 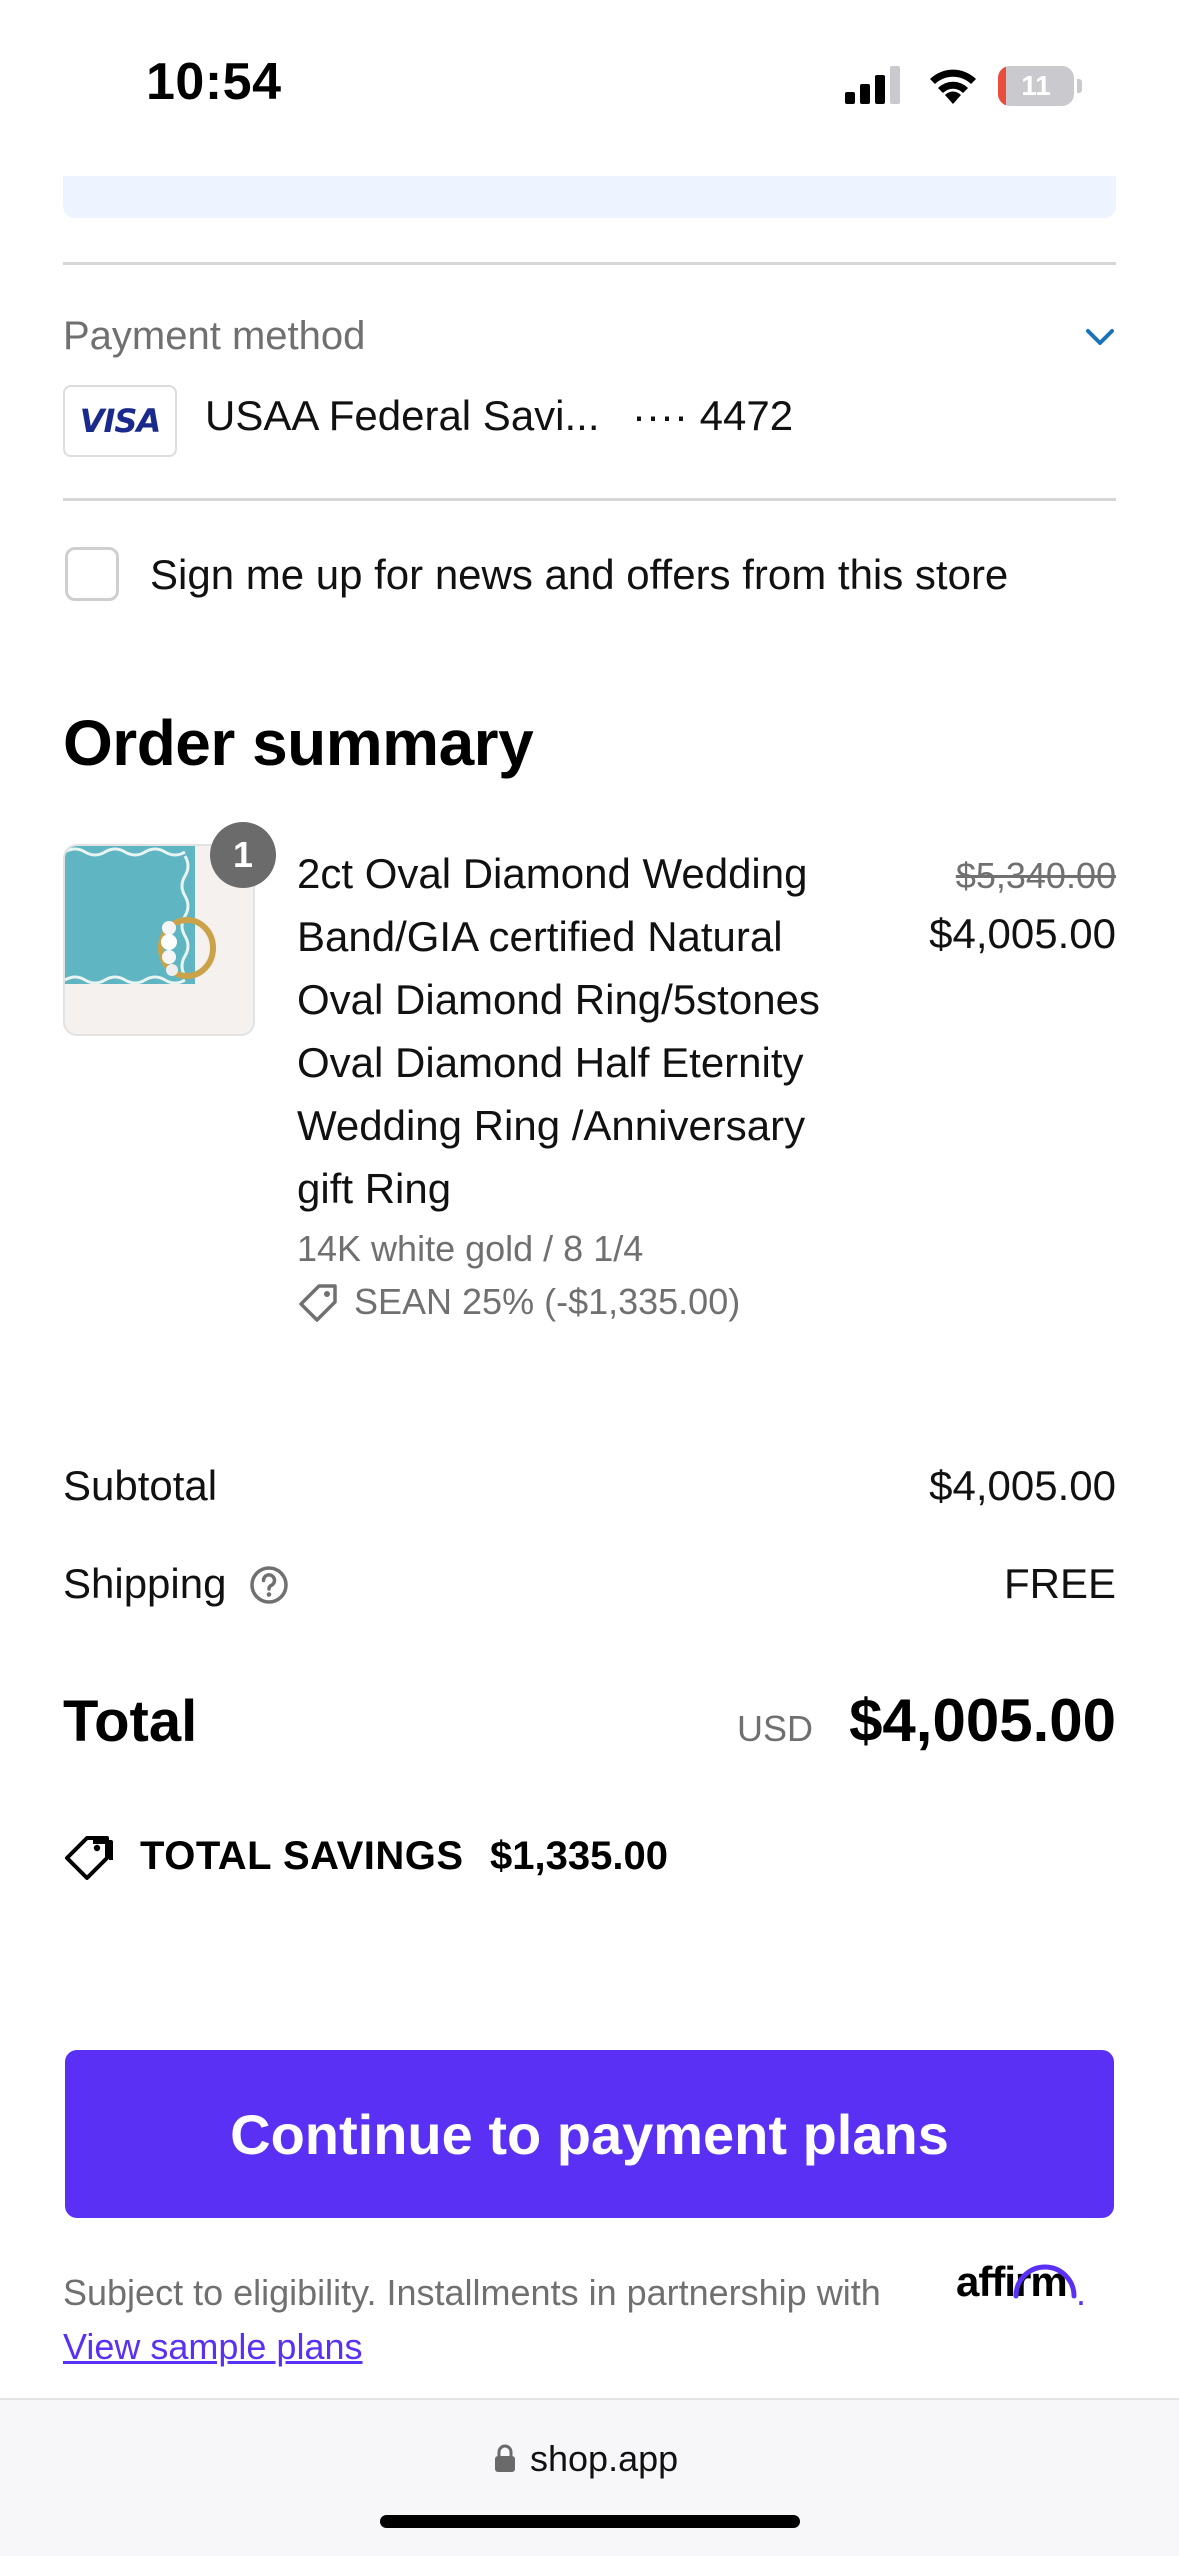 What do you see at coordinates (1100, 337) in the screenshot?
I see `chevron-down-icon` at bounding box center [1100, 337].